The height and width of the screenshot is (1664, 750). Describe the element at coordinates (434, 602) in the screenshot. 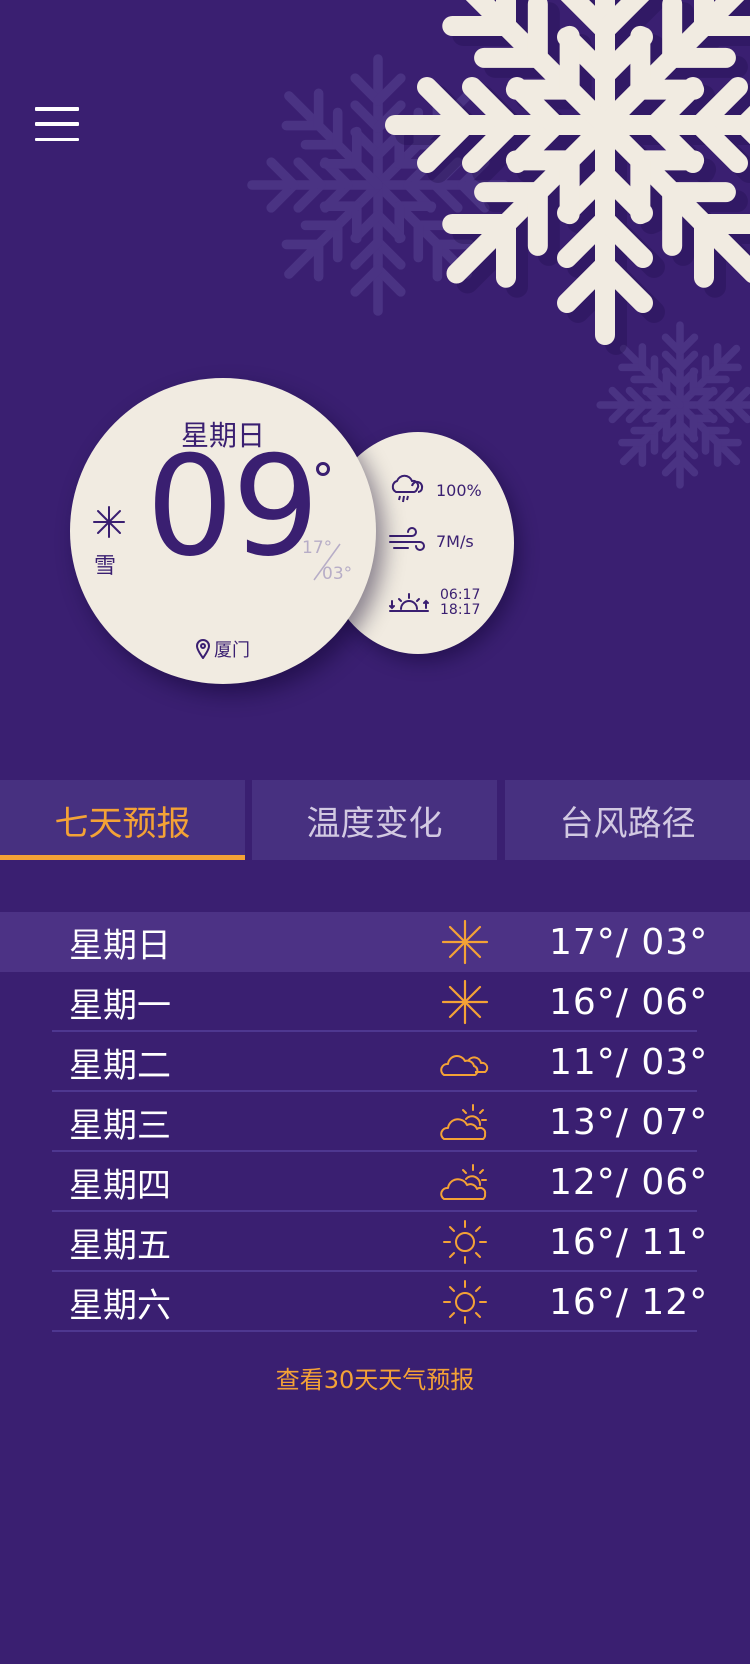

I see `sun-row: 06:17 18:17` at that location.